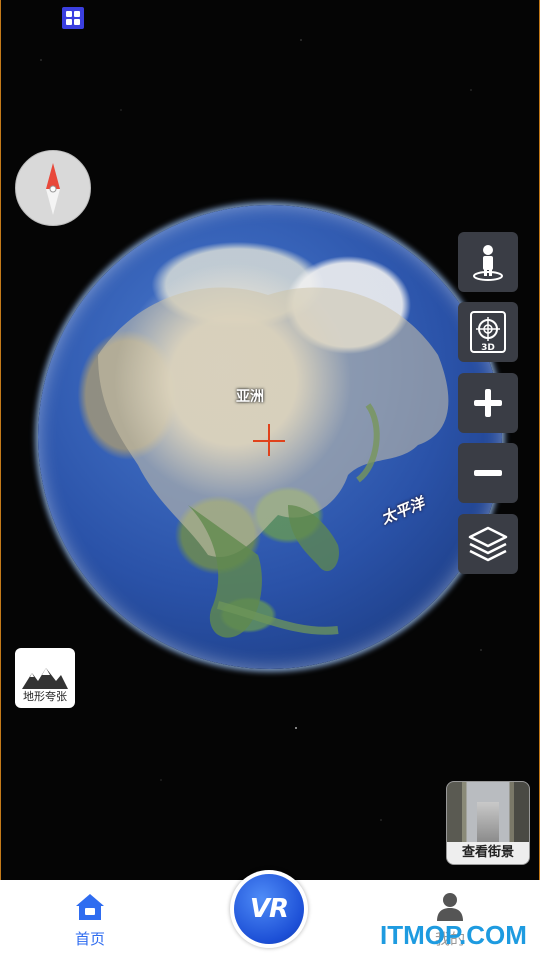  Describe the element at coordinates (453, 935) in the screenshot. I see `watermark: ITMOP.COM` at that location.